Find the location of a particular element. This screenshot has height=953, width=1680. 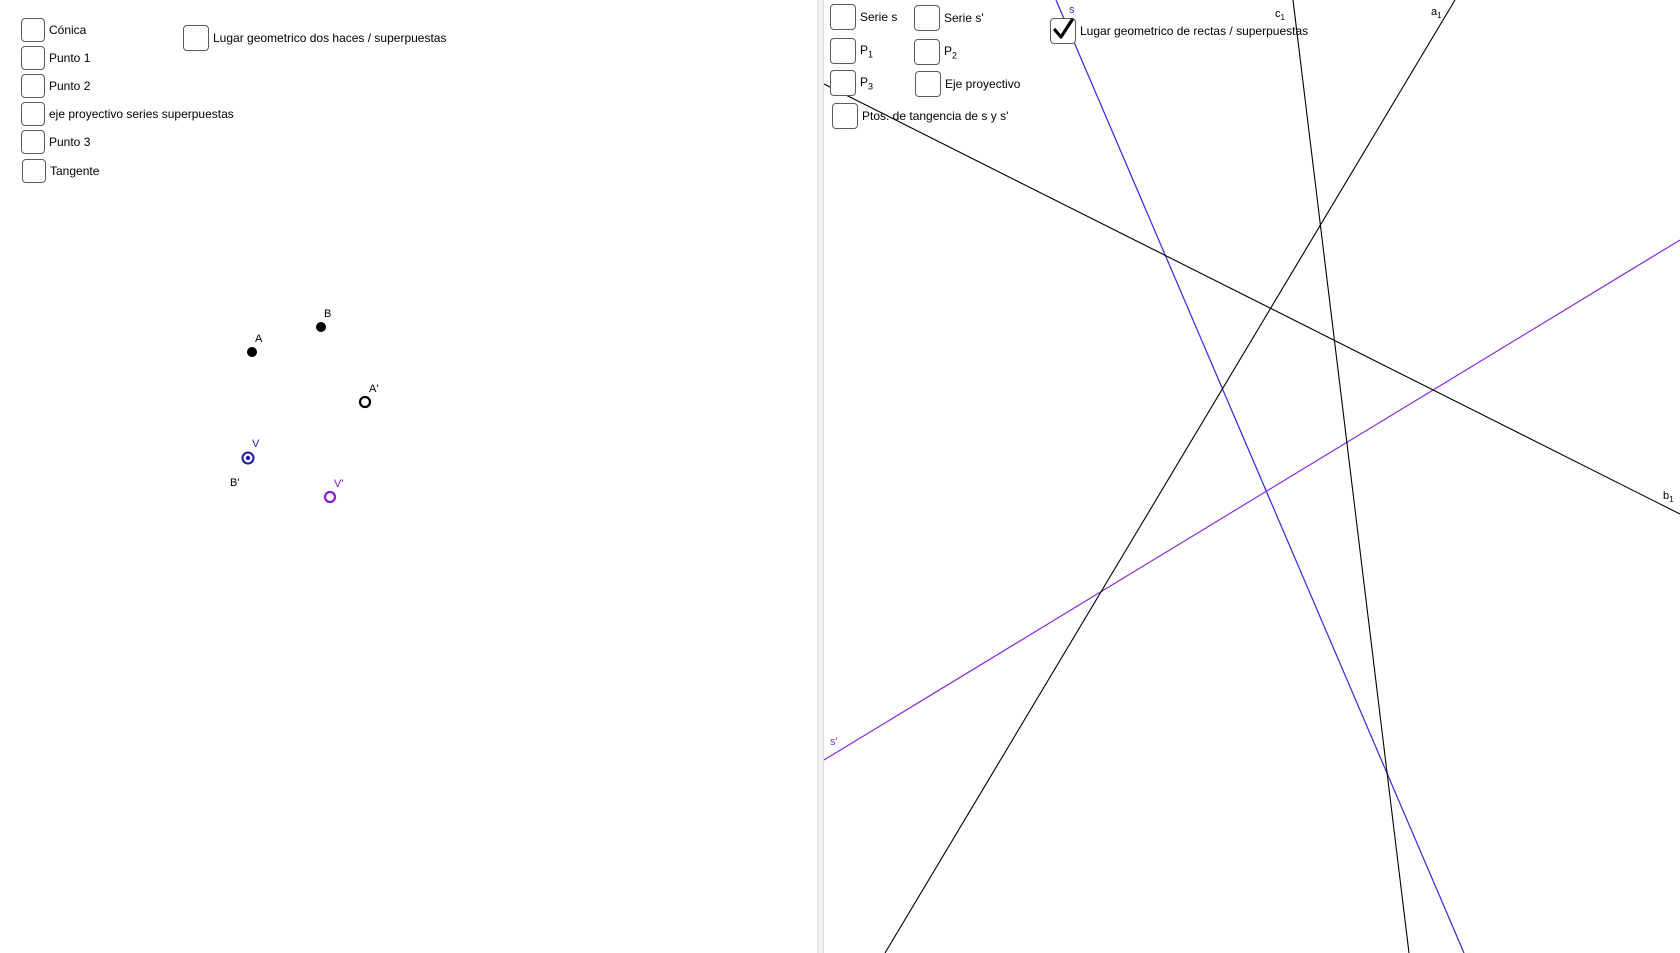

checkbox-label: P2 is located at coordinates (950, 52).